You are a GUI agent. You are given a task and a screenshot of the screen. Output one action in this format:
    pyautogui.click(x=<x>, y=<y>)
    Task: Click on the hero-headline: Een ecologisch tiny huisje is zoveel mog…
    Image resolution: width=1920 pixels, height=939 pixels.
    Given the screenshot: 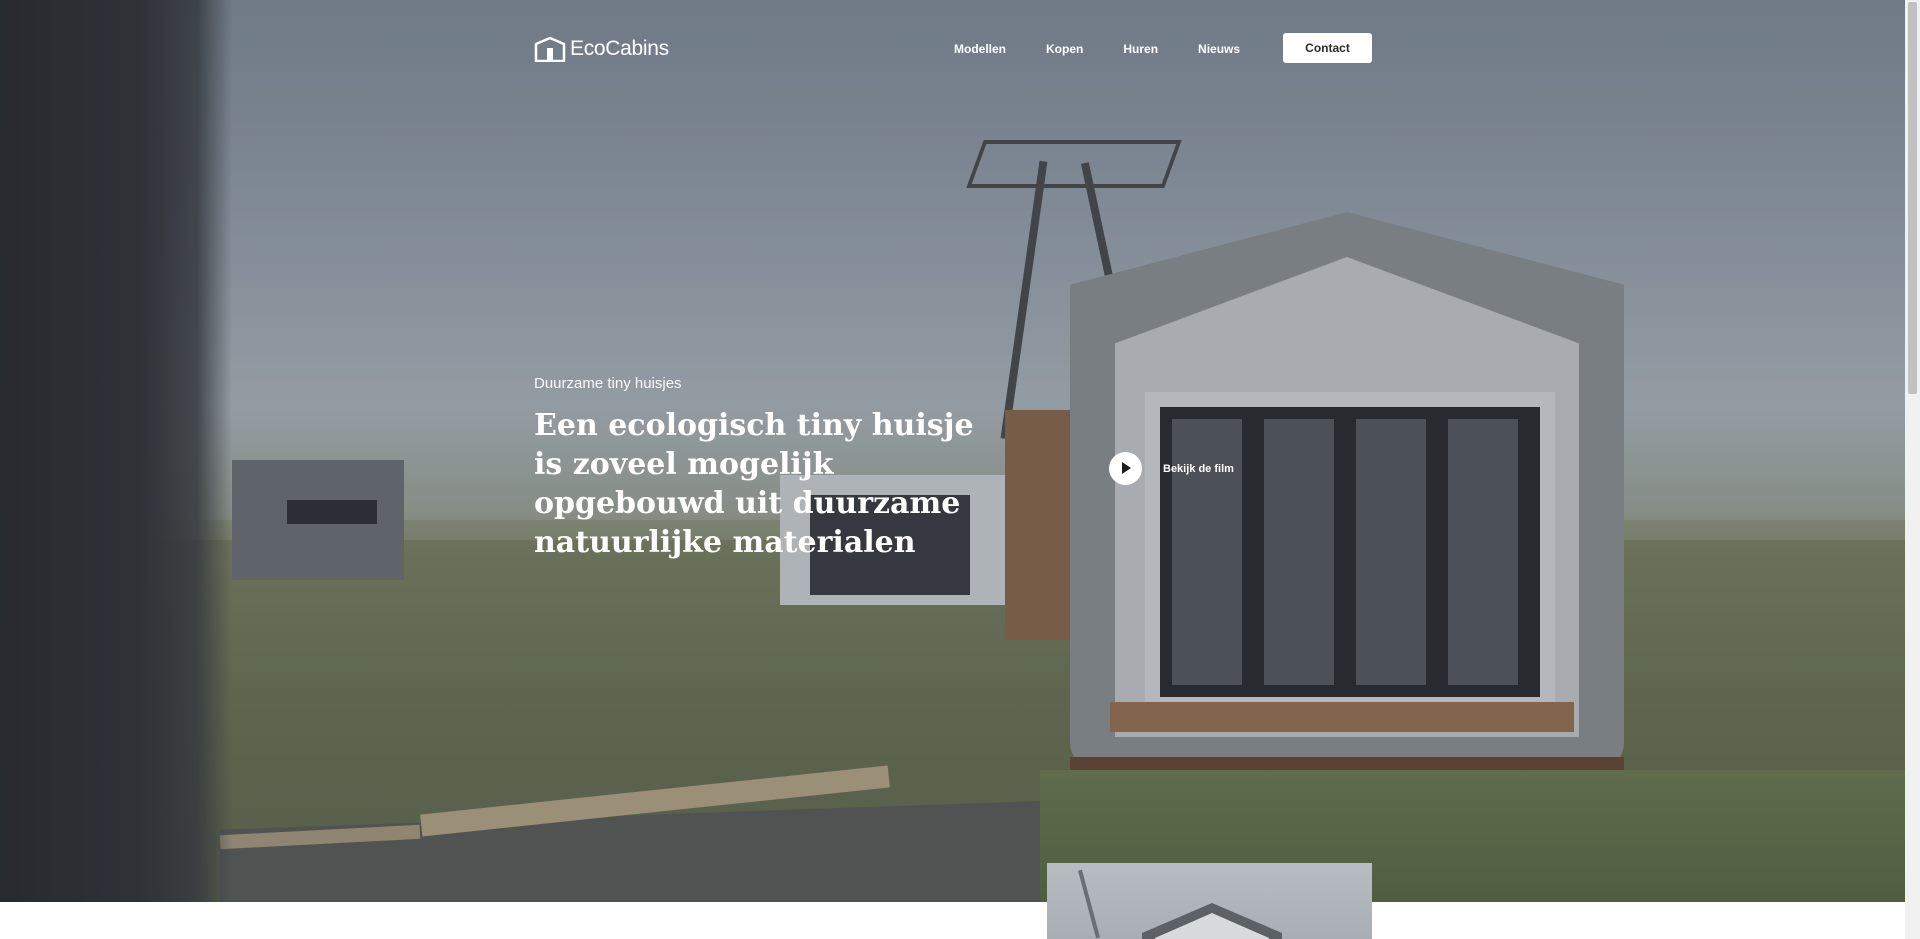 What is the action you would take?
    pyautogui.click(x=754, y=484)
    